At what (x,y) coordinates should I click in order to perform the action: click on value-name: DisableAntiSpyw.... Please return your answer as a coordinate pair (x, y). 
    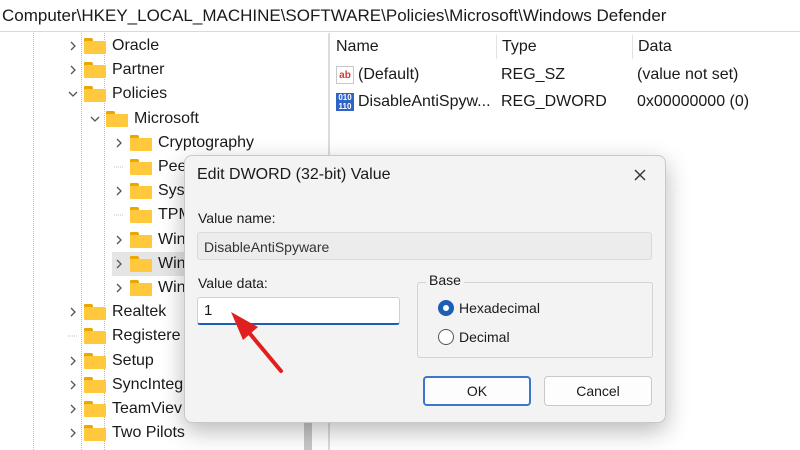
    Looking at the image, I should click on (424, 101).